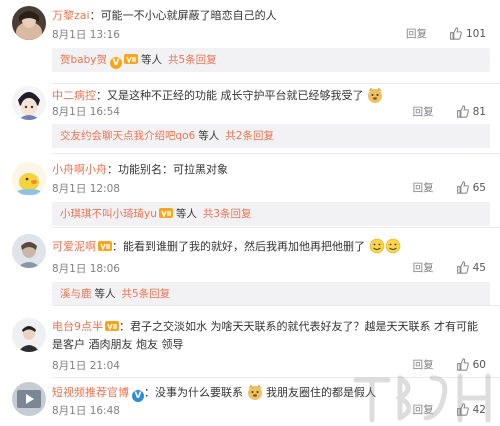 The image size is (500, 426). Describe the element at coordinates (479, 267) in the screenshot. I see `like-count: 45` at that location.